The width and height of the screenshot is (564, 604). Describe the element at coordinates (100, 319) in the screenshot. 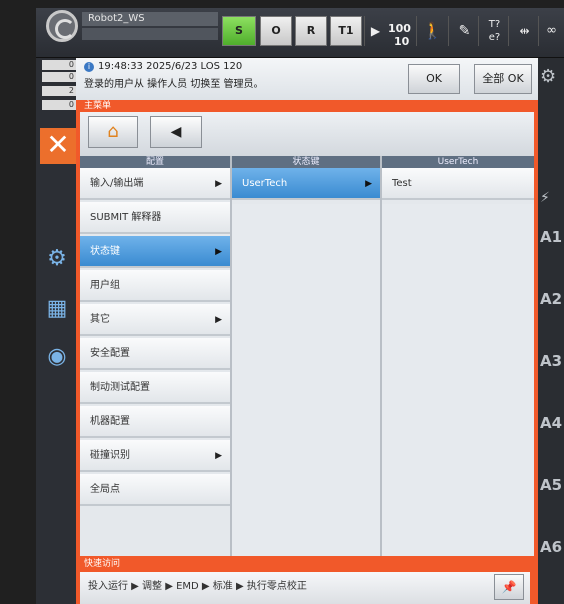

I see `menu-item-label: 其它` at that location.